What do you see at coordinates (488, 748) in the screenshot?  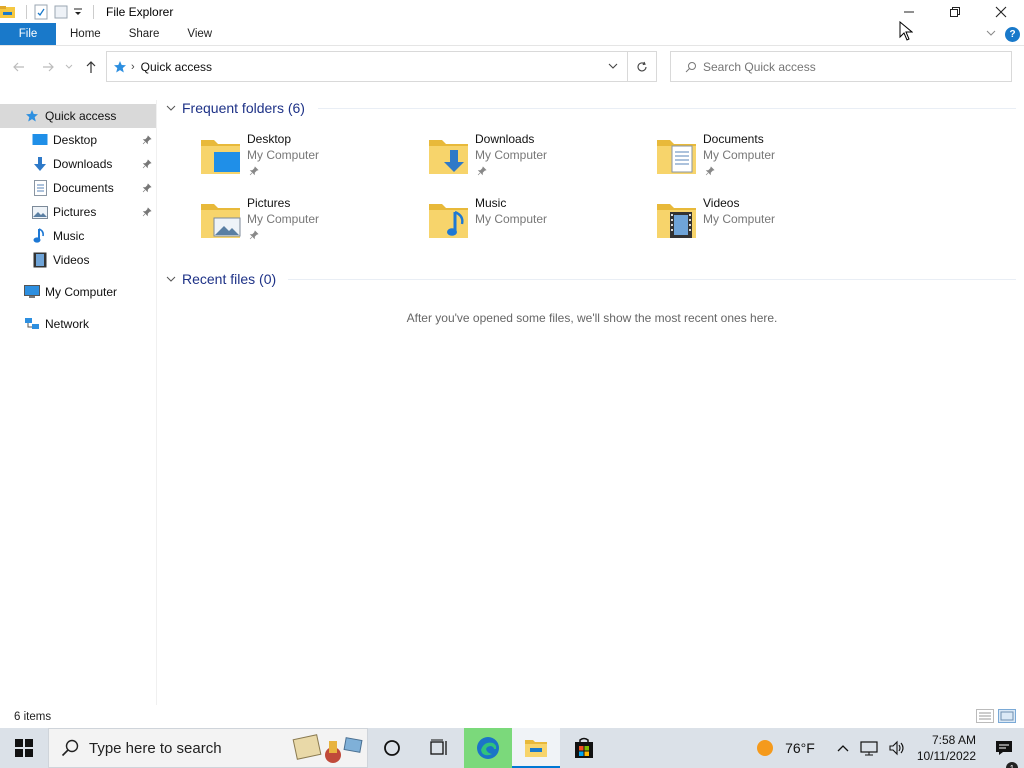 I see `edge-taskbar-button` at bounding box center [488, 748].